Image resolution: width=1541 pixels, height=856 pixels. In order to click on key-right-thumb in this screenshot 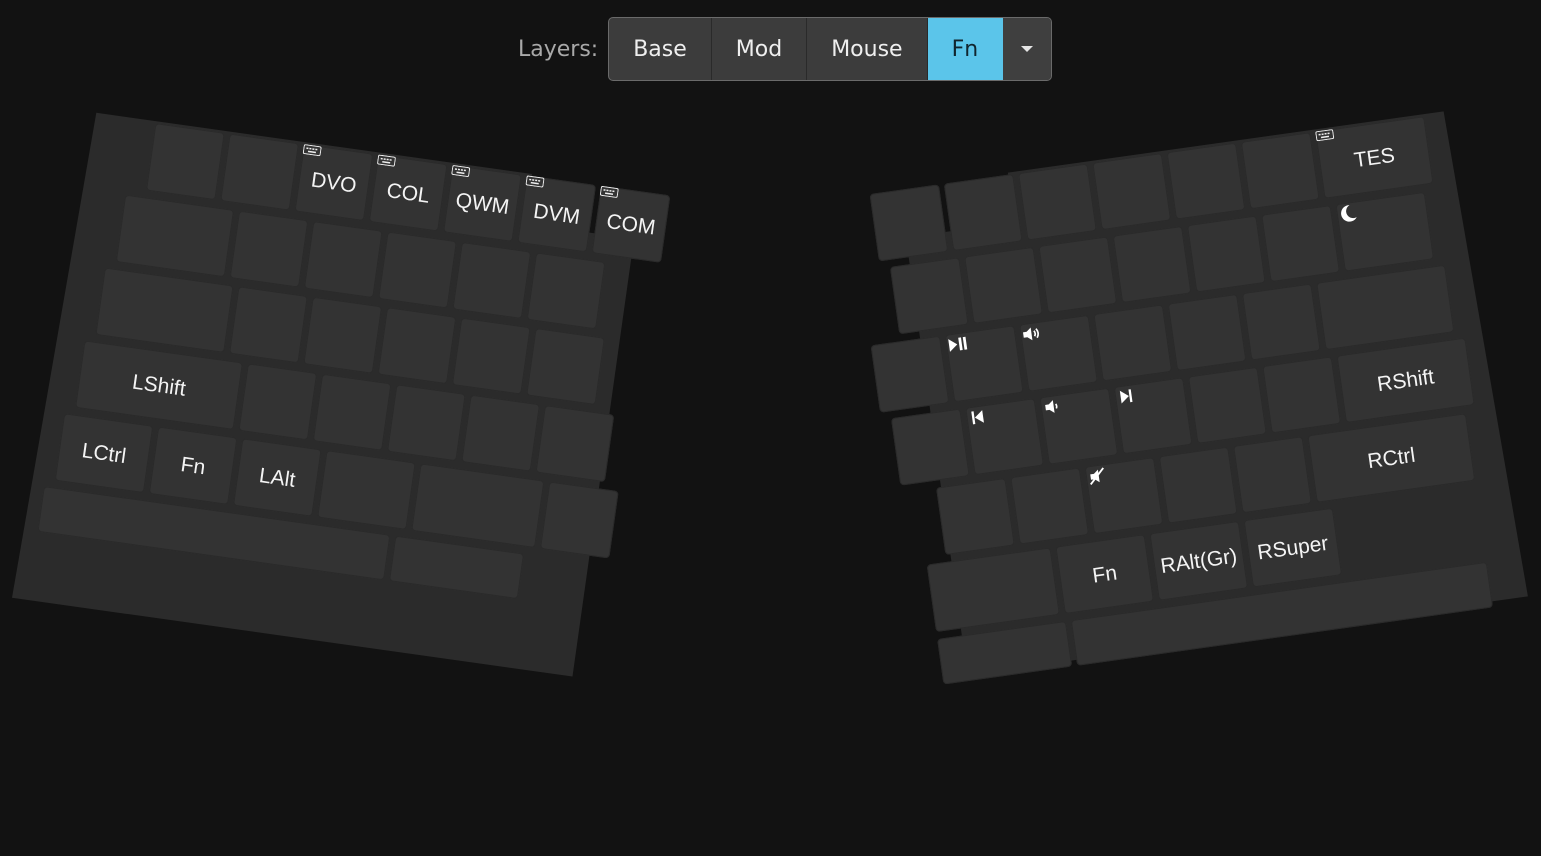, I will do `click(1005, 652)`.